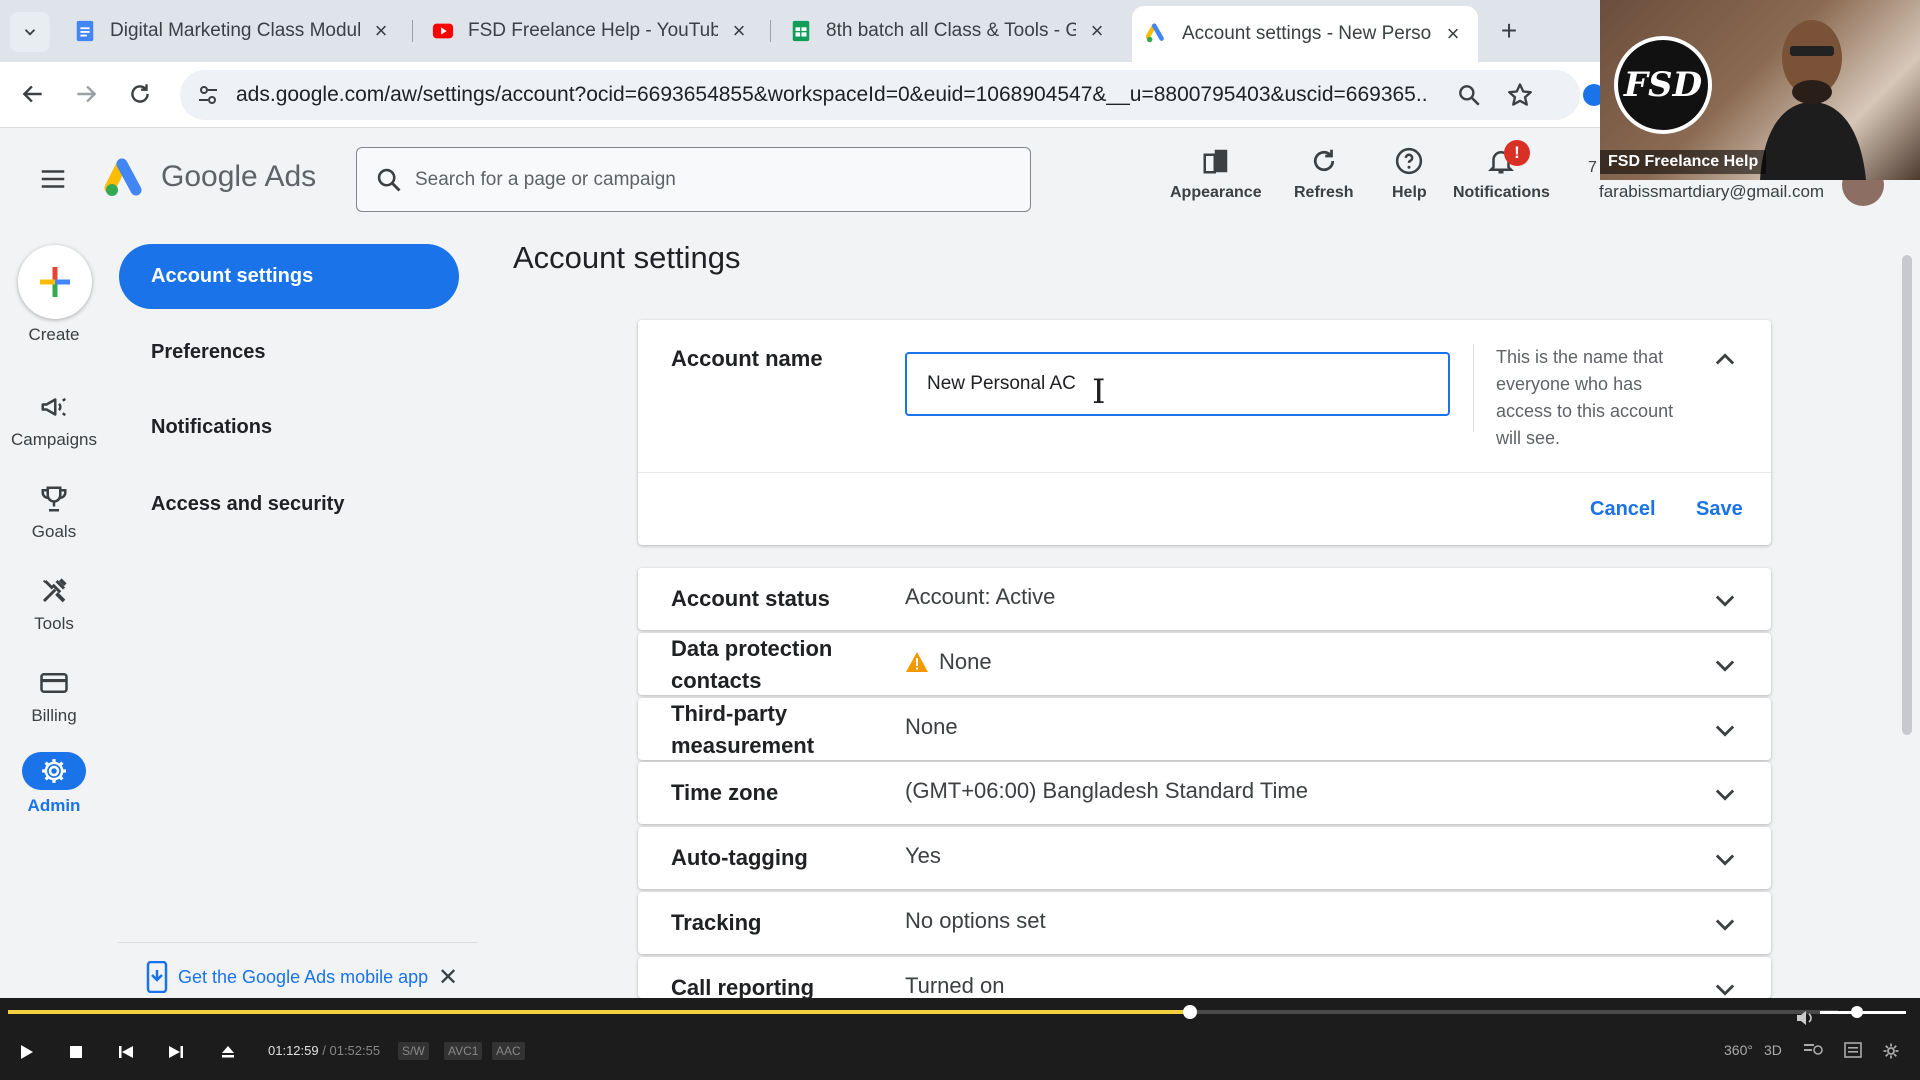 The height and width of the screenshot is (1080, 1920). I want to click on help-icon, so click(1409, 161).